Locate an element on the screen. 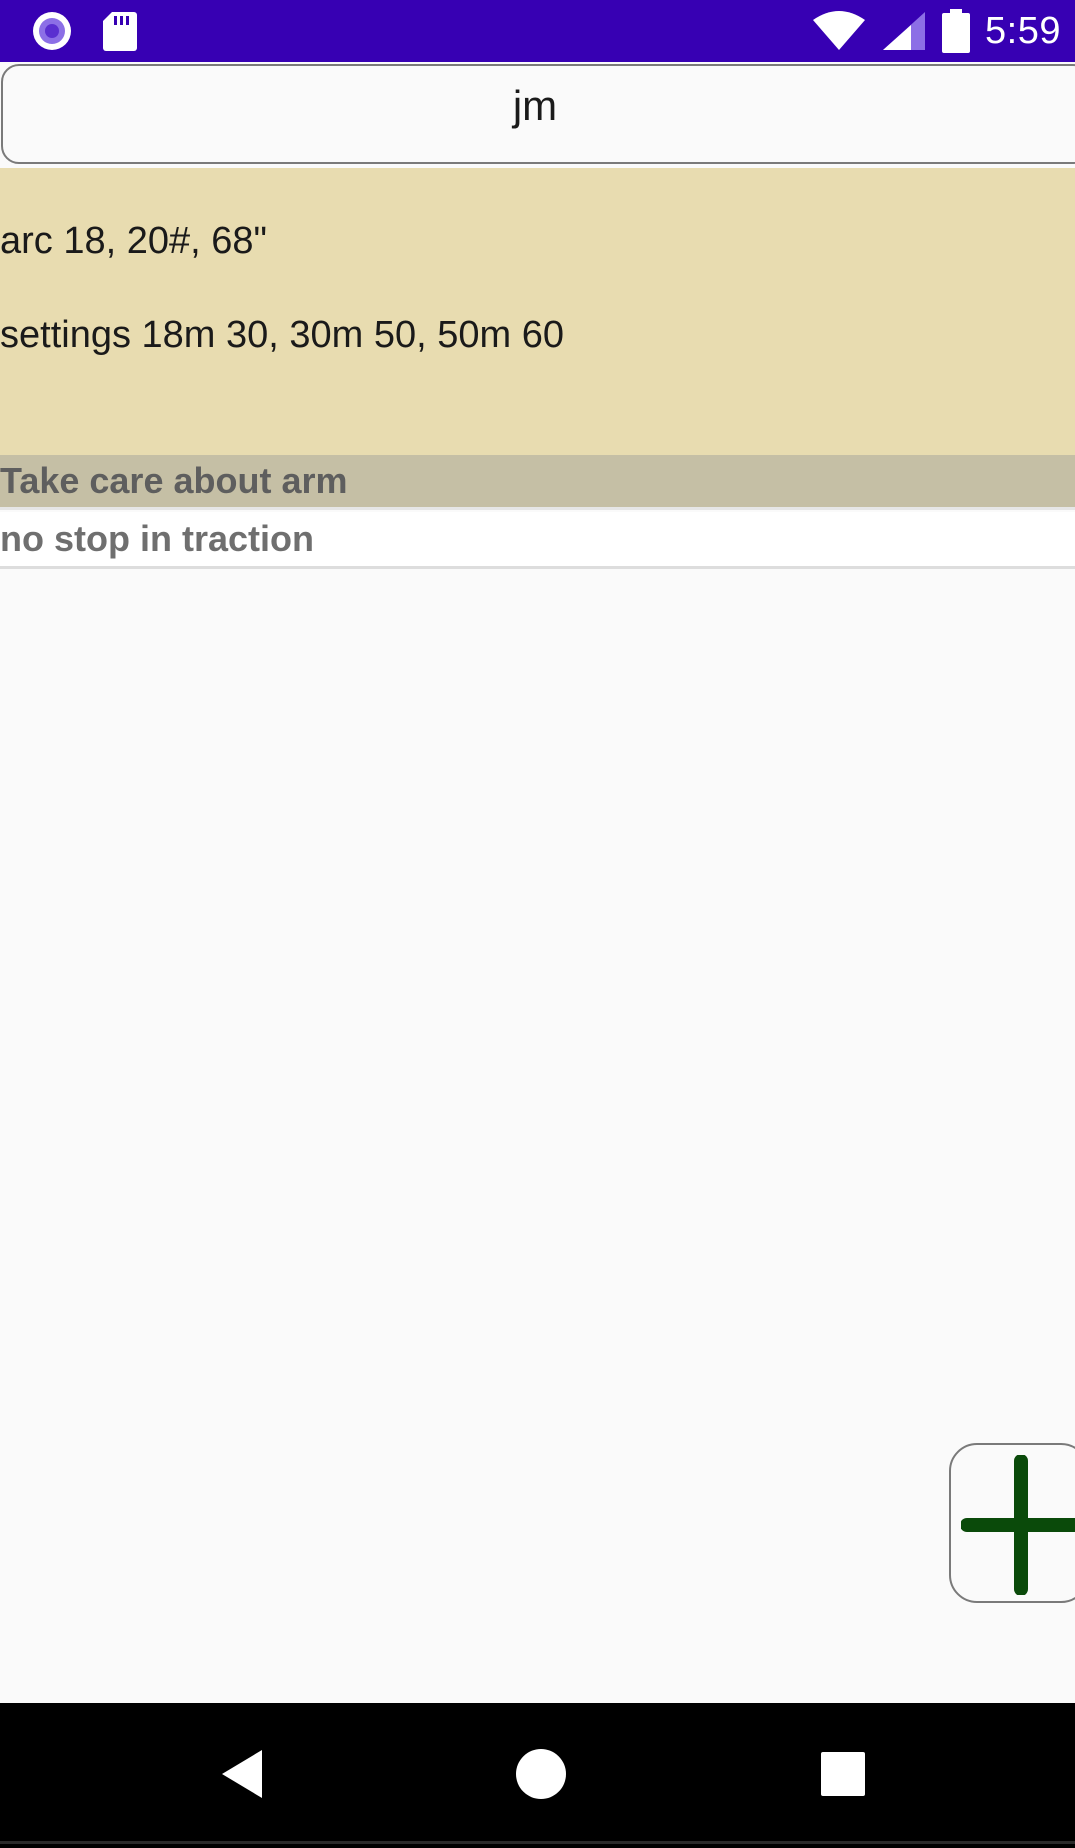  title-field: jm is located at coordinates (538, 114).